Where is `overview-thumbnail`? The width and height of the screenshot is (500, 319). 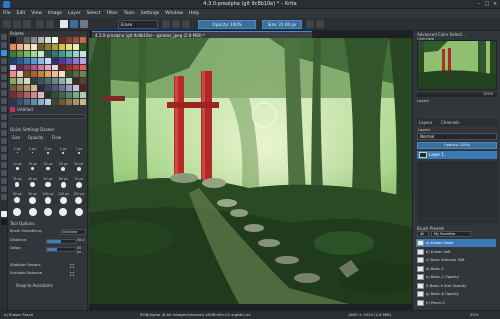 overview-thumbnail is located at coordinates (457, 65).